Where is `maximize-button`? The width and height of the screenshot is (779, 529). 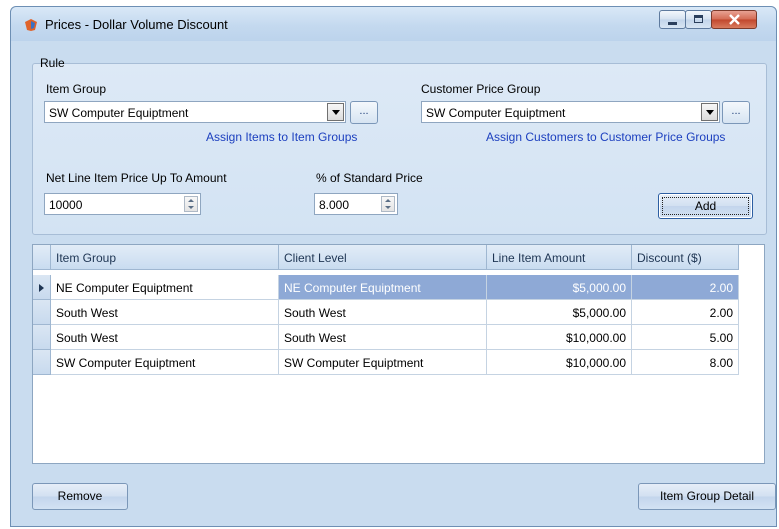
maximize-button is located at coordinates (698, 19).